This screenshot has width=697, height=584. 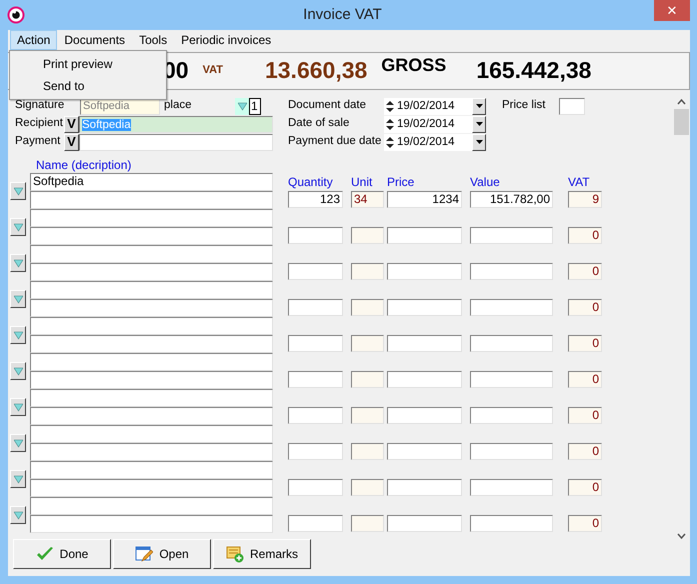 I want to click on place-field: 1, so click(x=255, y=106).